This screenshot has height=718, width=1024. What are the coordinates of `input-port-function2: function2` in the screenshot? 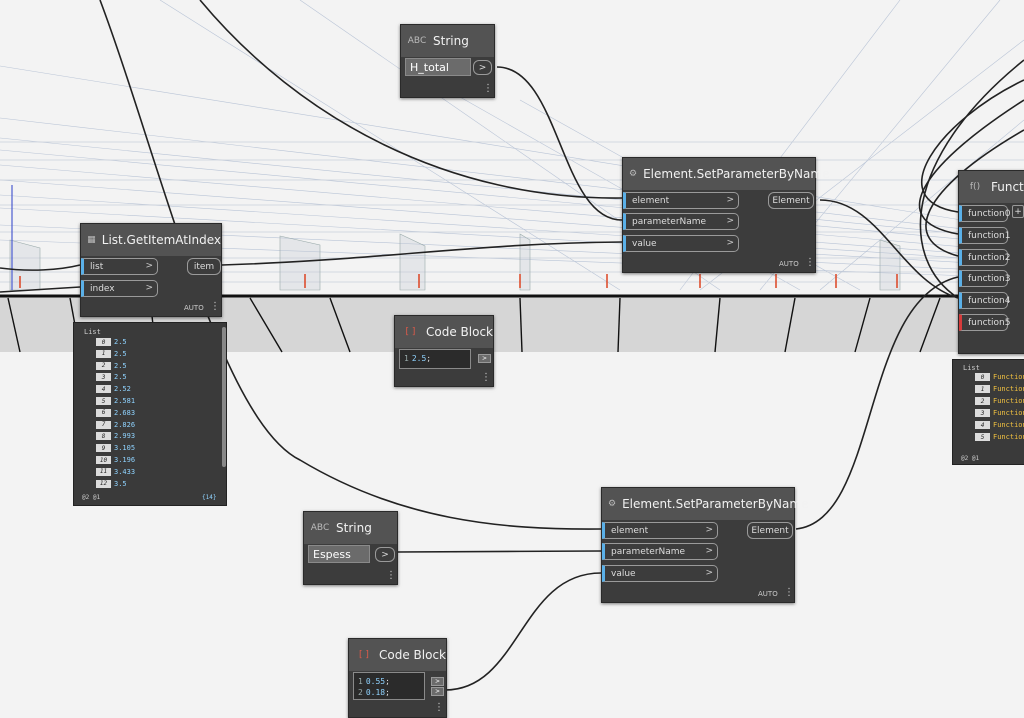 It's located at (985, 257).